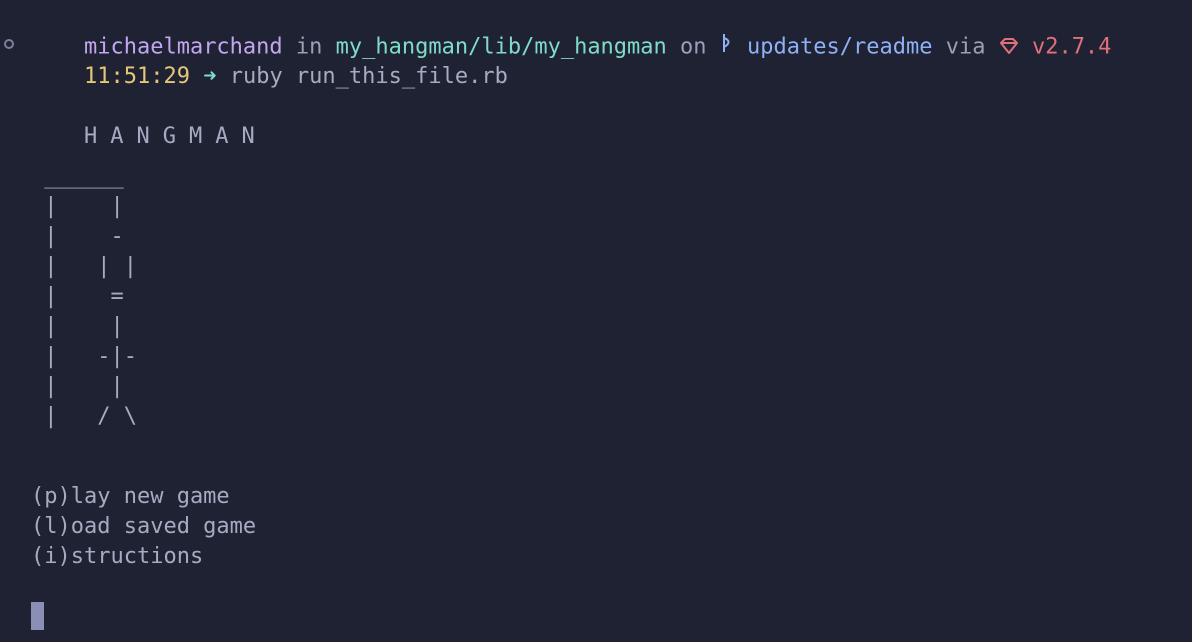 Image resolution: width=1192 pixels, height=642 pixels. Describe the element at coordinates (727, 47) in the screenshot. I see `git-branch-icon` at that location.